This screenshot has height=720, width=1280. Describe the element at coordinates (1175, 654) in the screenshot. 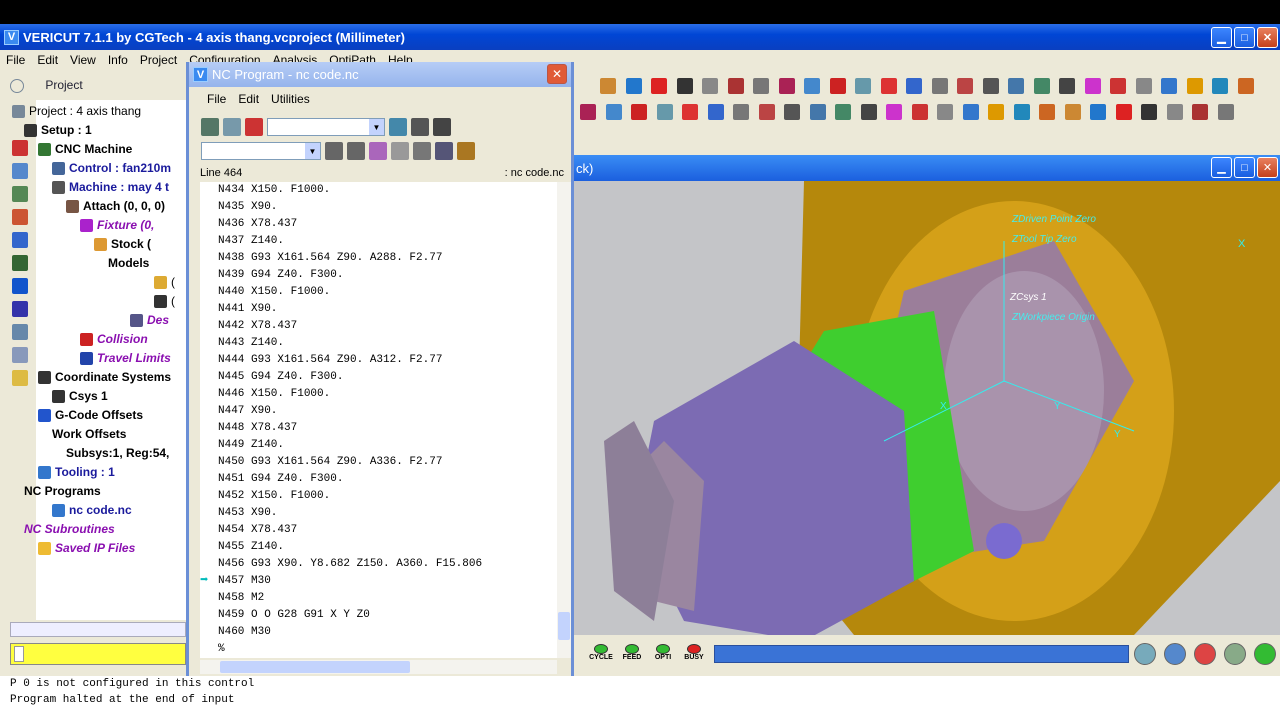

I see `rewind-icon` at that location.